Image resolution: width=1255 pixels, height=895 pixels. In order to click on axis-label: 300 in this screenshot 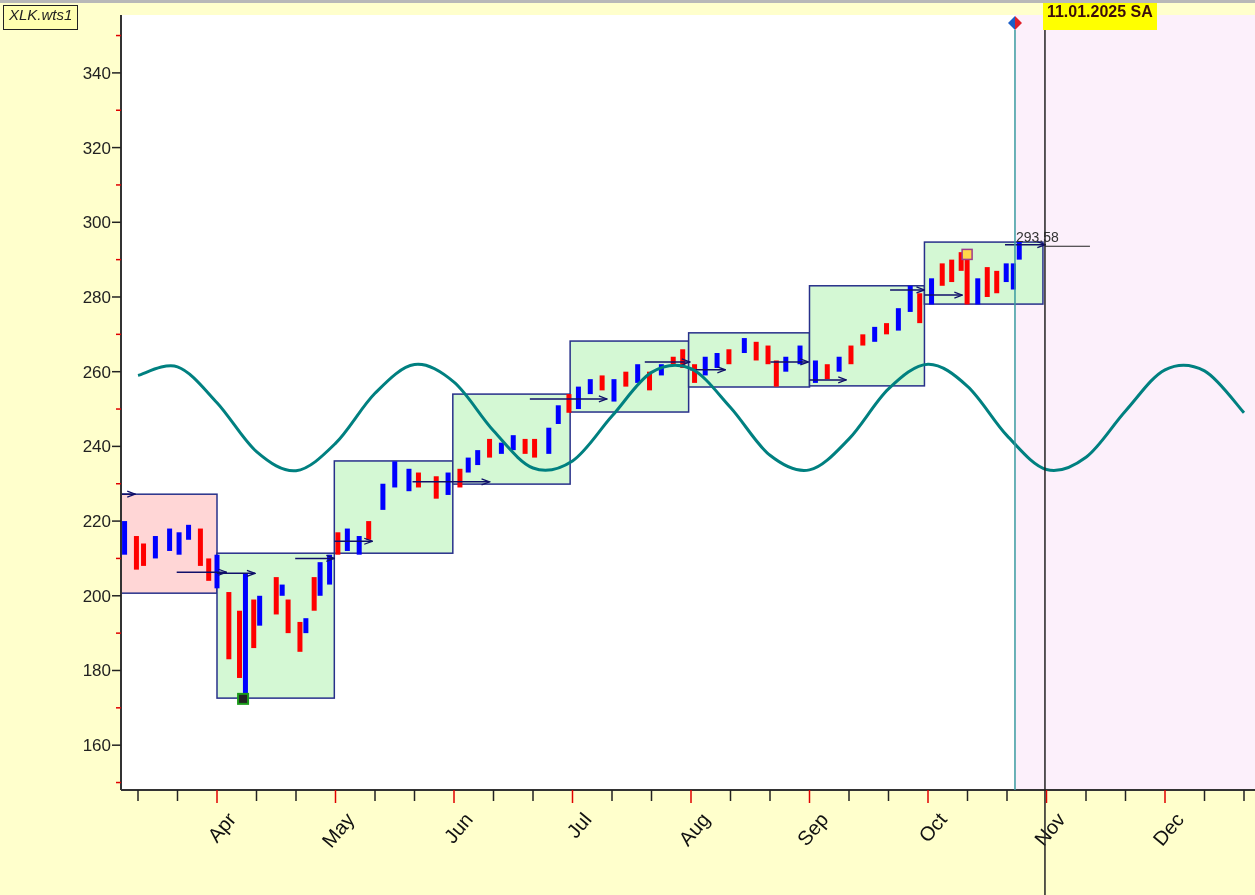, I will do `click(96, 223)`.